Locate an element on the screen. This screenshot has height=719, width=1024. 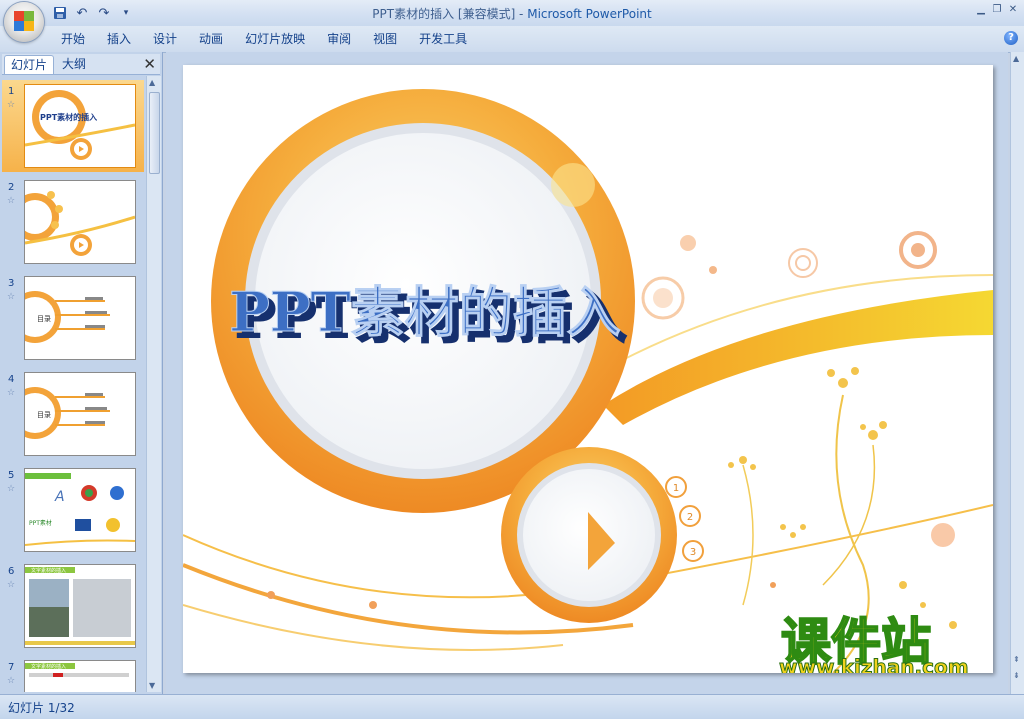
minimize-icon: ▁ is located at coordinates (981, 10).